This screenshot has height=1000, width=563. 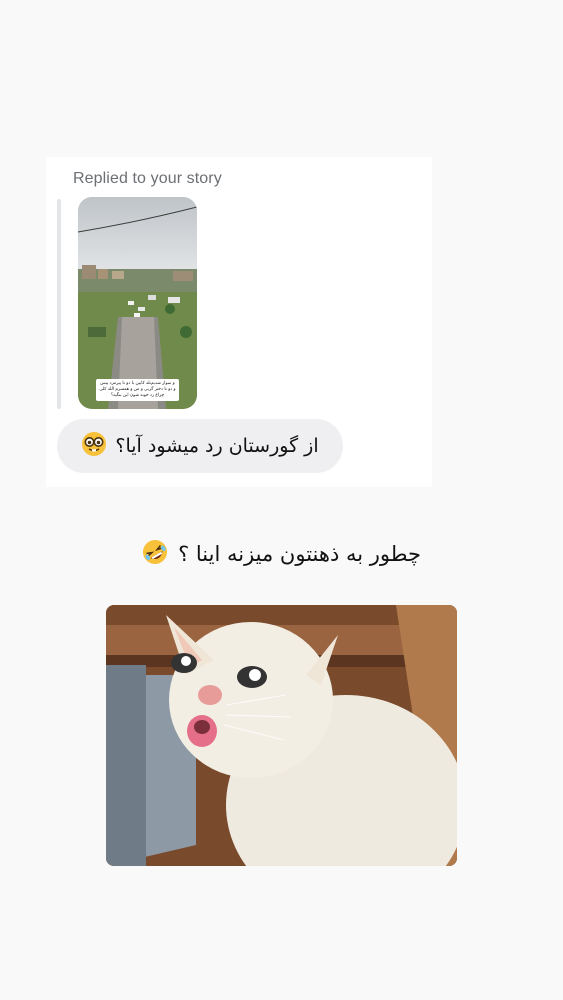 I want to click on story-text-overlay: چطور به ذهنتون میزنه اینا ؟, so click(x=281, y=554).